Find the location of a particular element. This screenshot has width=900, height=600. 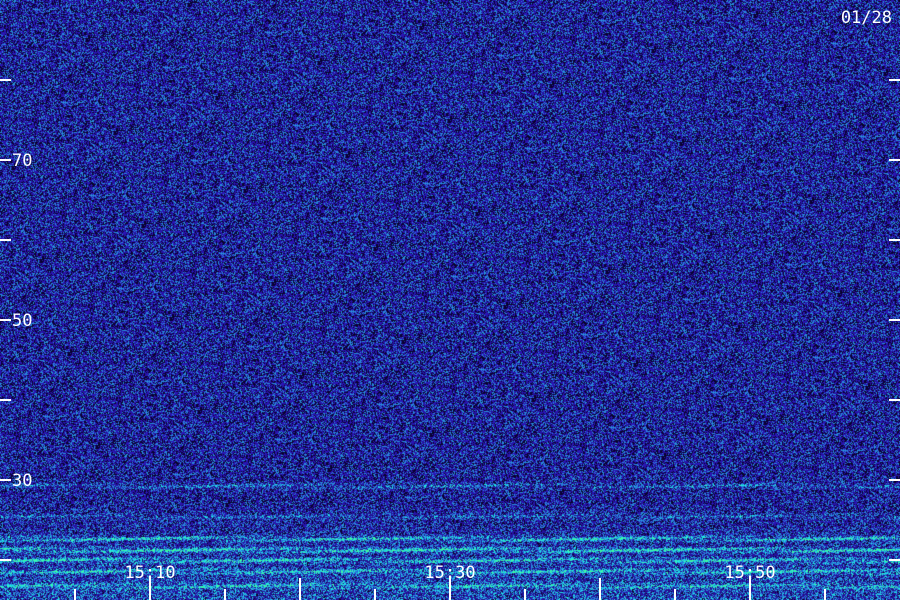

y-tick-label: 70 is located at coordinates (22, 161).